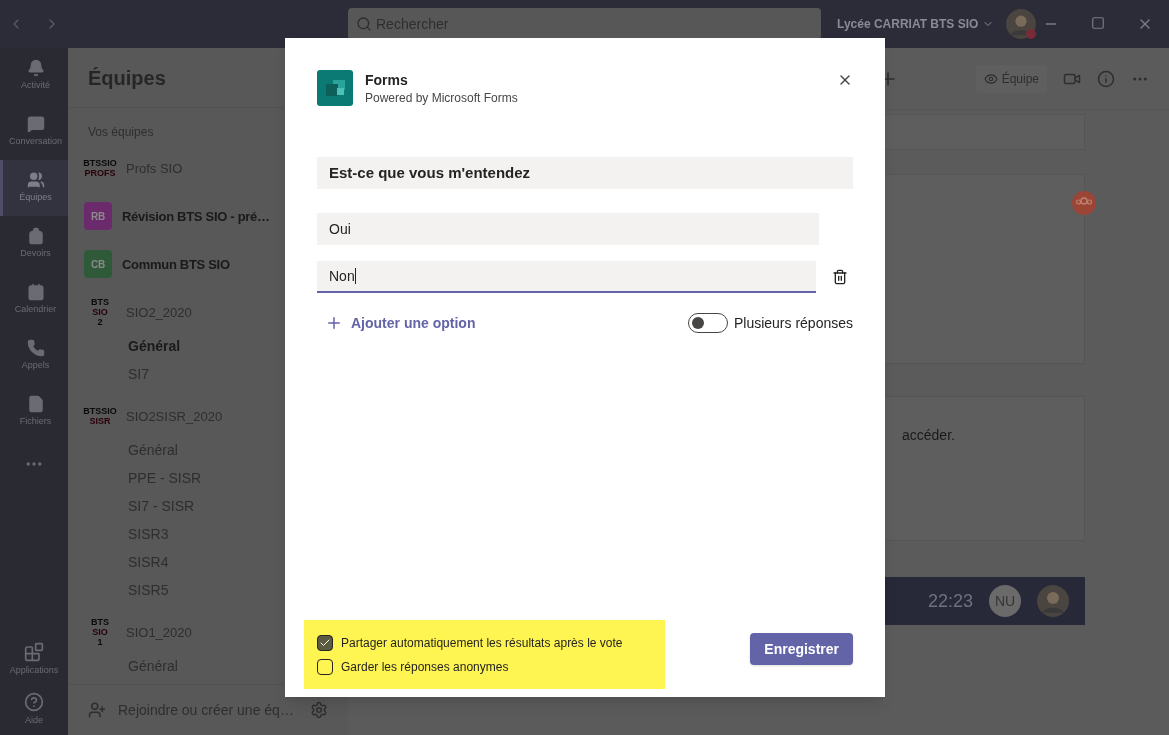  Describe the element at coordinates (98, 264) in the screenshot. I see `team-avatar: CB` at that location.